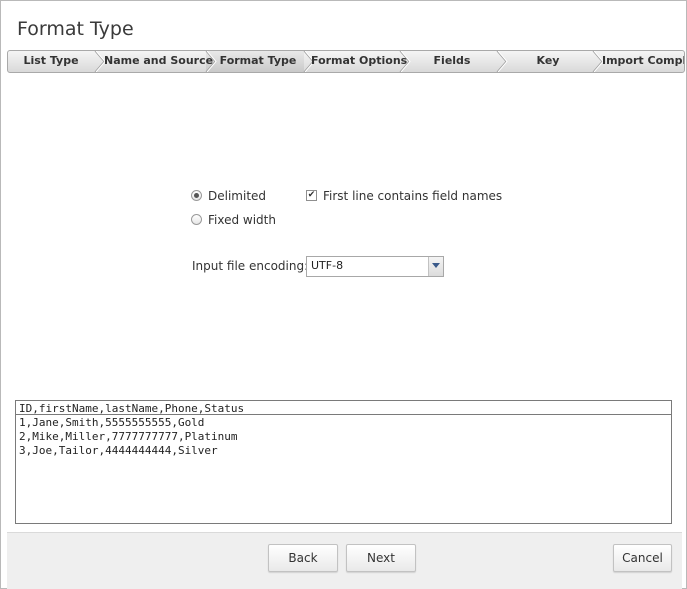  Describe the element at coordinates (75, 29) in the screenshot. I see `dialog-title: Format Type` at that location.